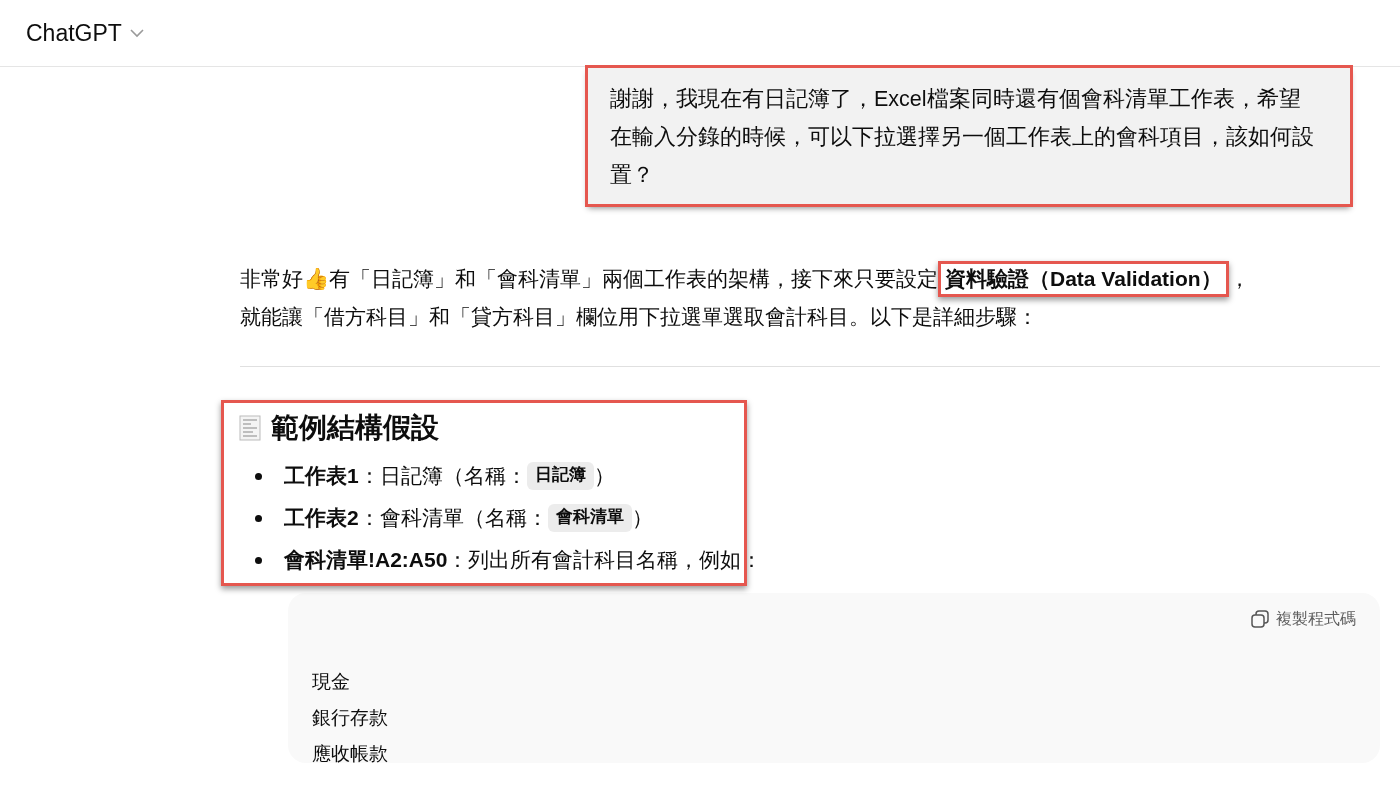  What do you see at coordinates (321, 476) in the screenshot?
I see `item-label: 工作表1` at bounding box center [321, 476].